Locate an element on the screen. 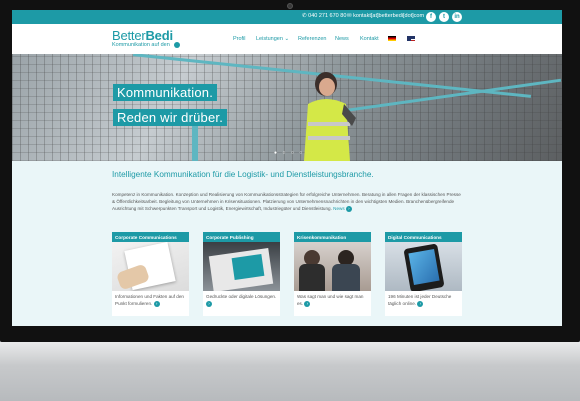  logo: BetterBedi Kommunikation auf den is located at coordinates (146, 38).